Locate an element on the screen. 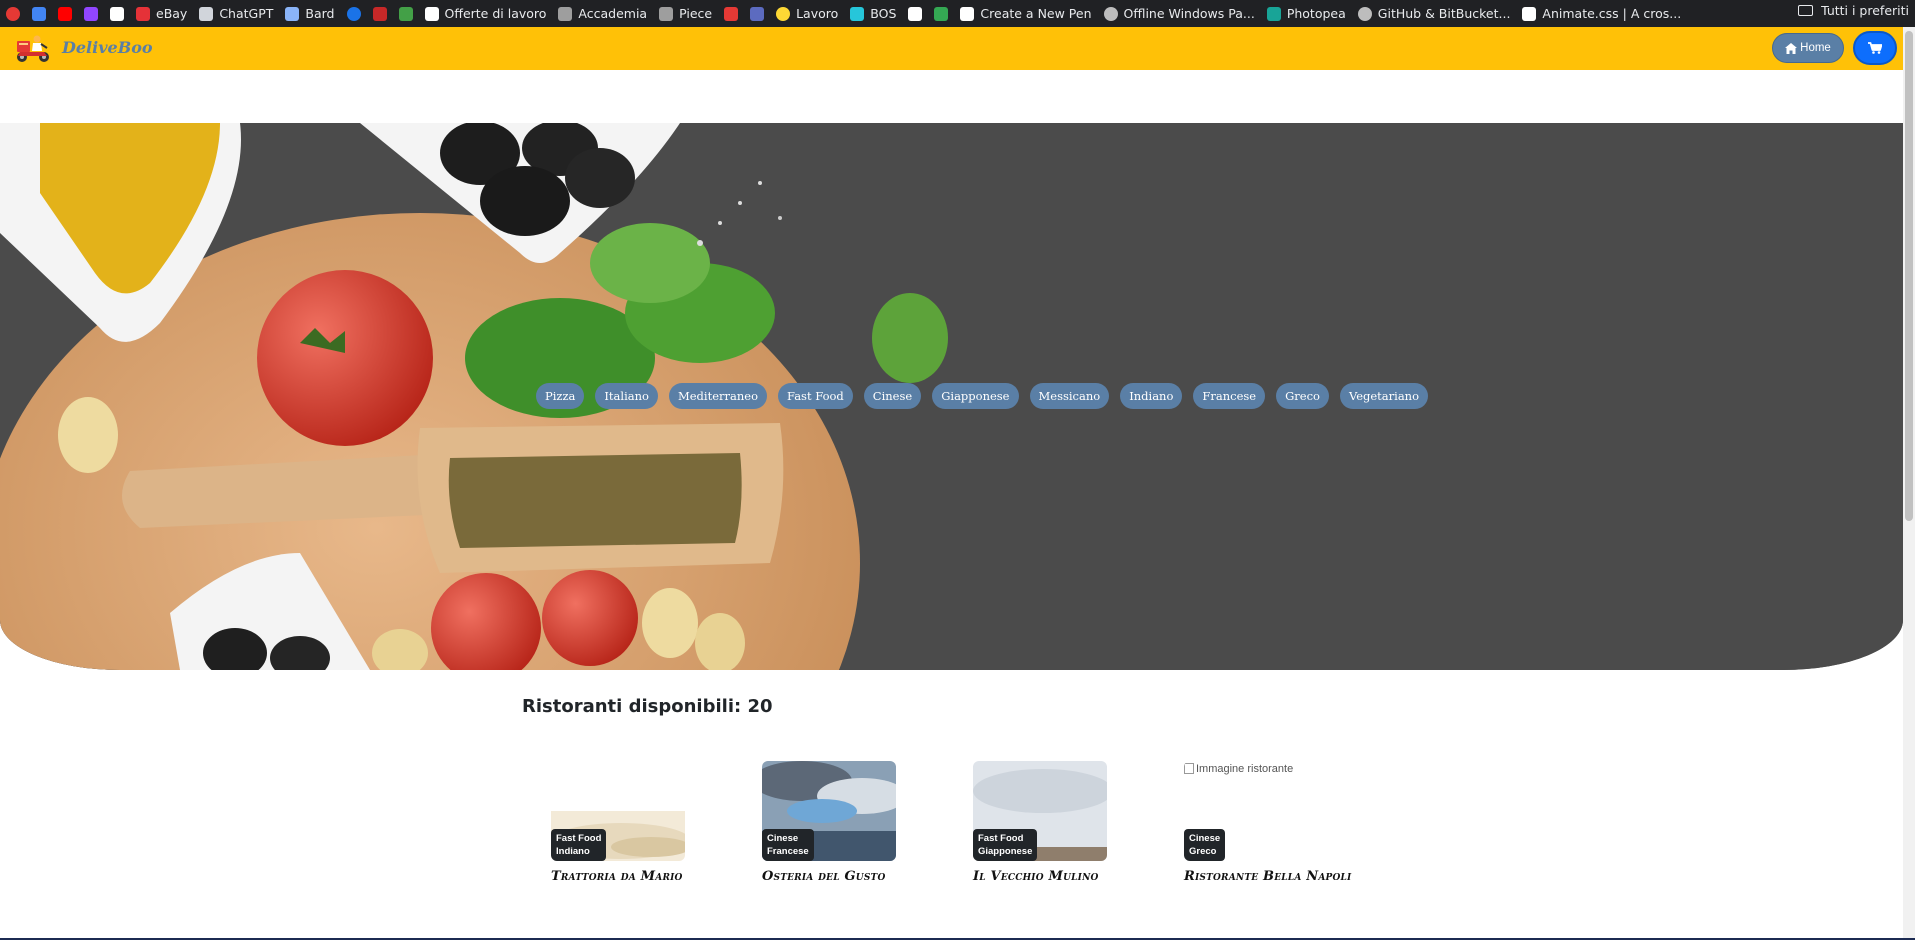 The height and width of the screenshot is (940, 1915). bookmark-label: eBay is located at coordinates (172, 13).